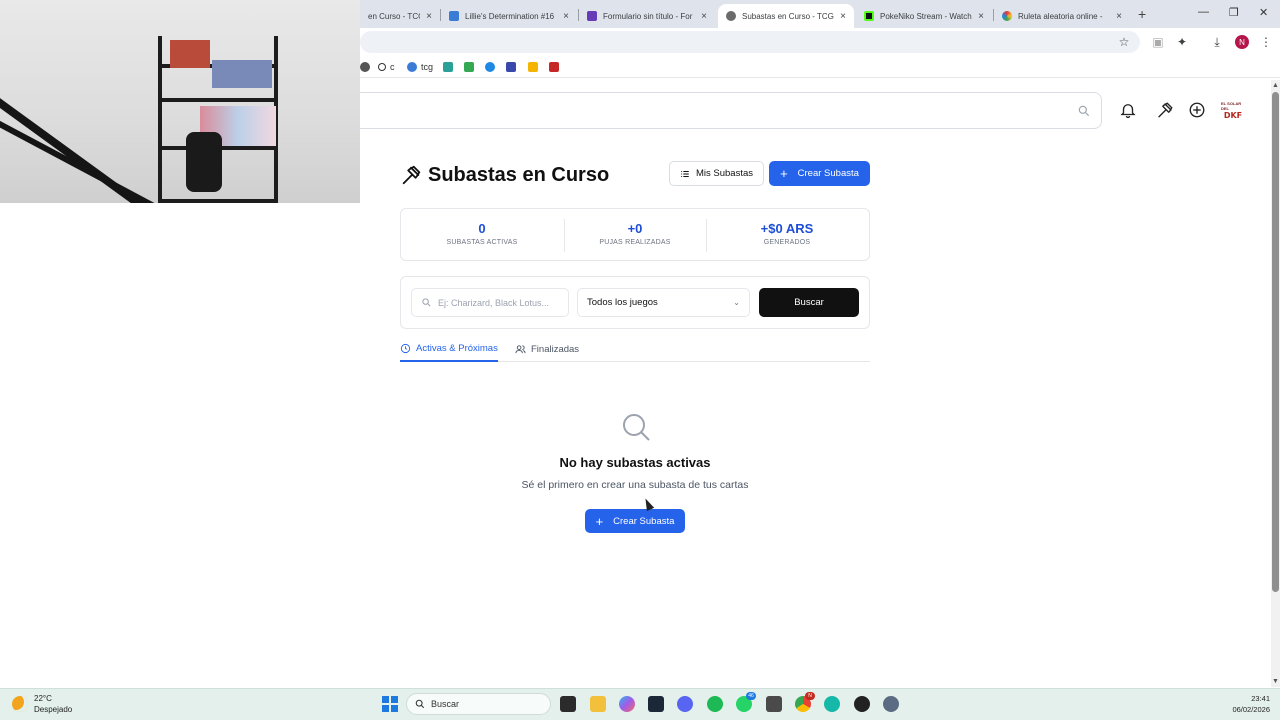 The height and width of the screenshot is (720, 1280). I want to click on browser-tab-3: Formulario sin título - For ×, so click(647, 16).